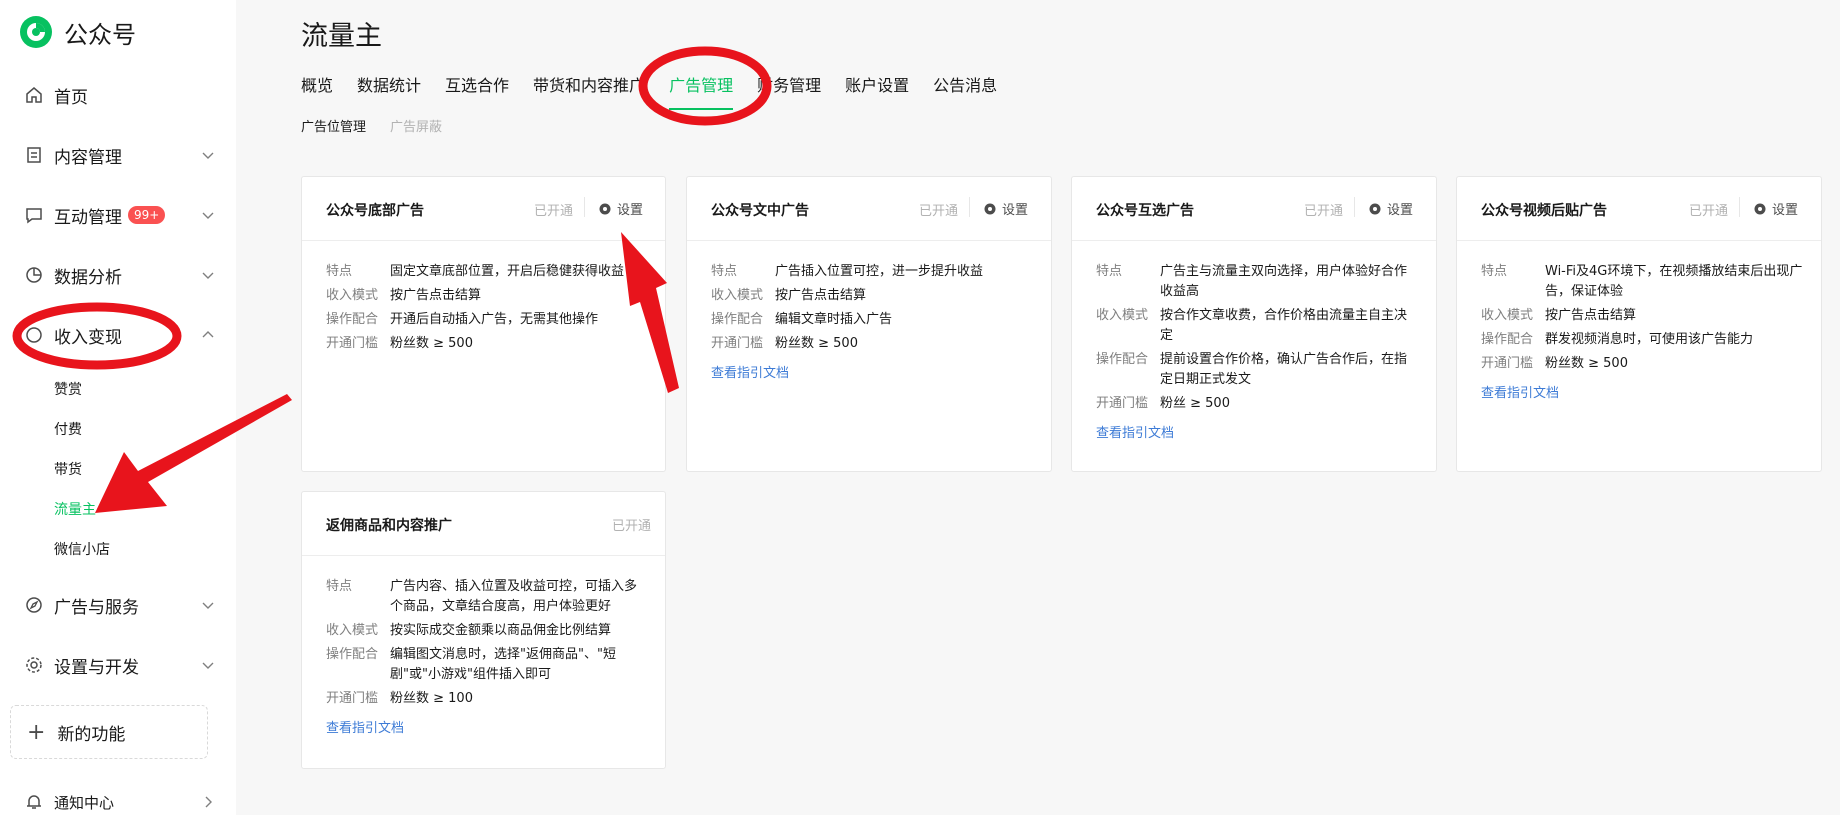  Describe the element at coordinates (701, 91) in the screenshot. I see `tab-ad-management: 广告管理` at that location.